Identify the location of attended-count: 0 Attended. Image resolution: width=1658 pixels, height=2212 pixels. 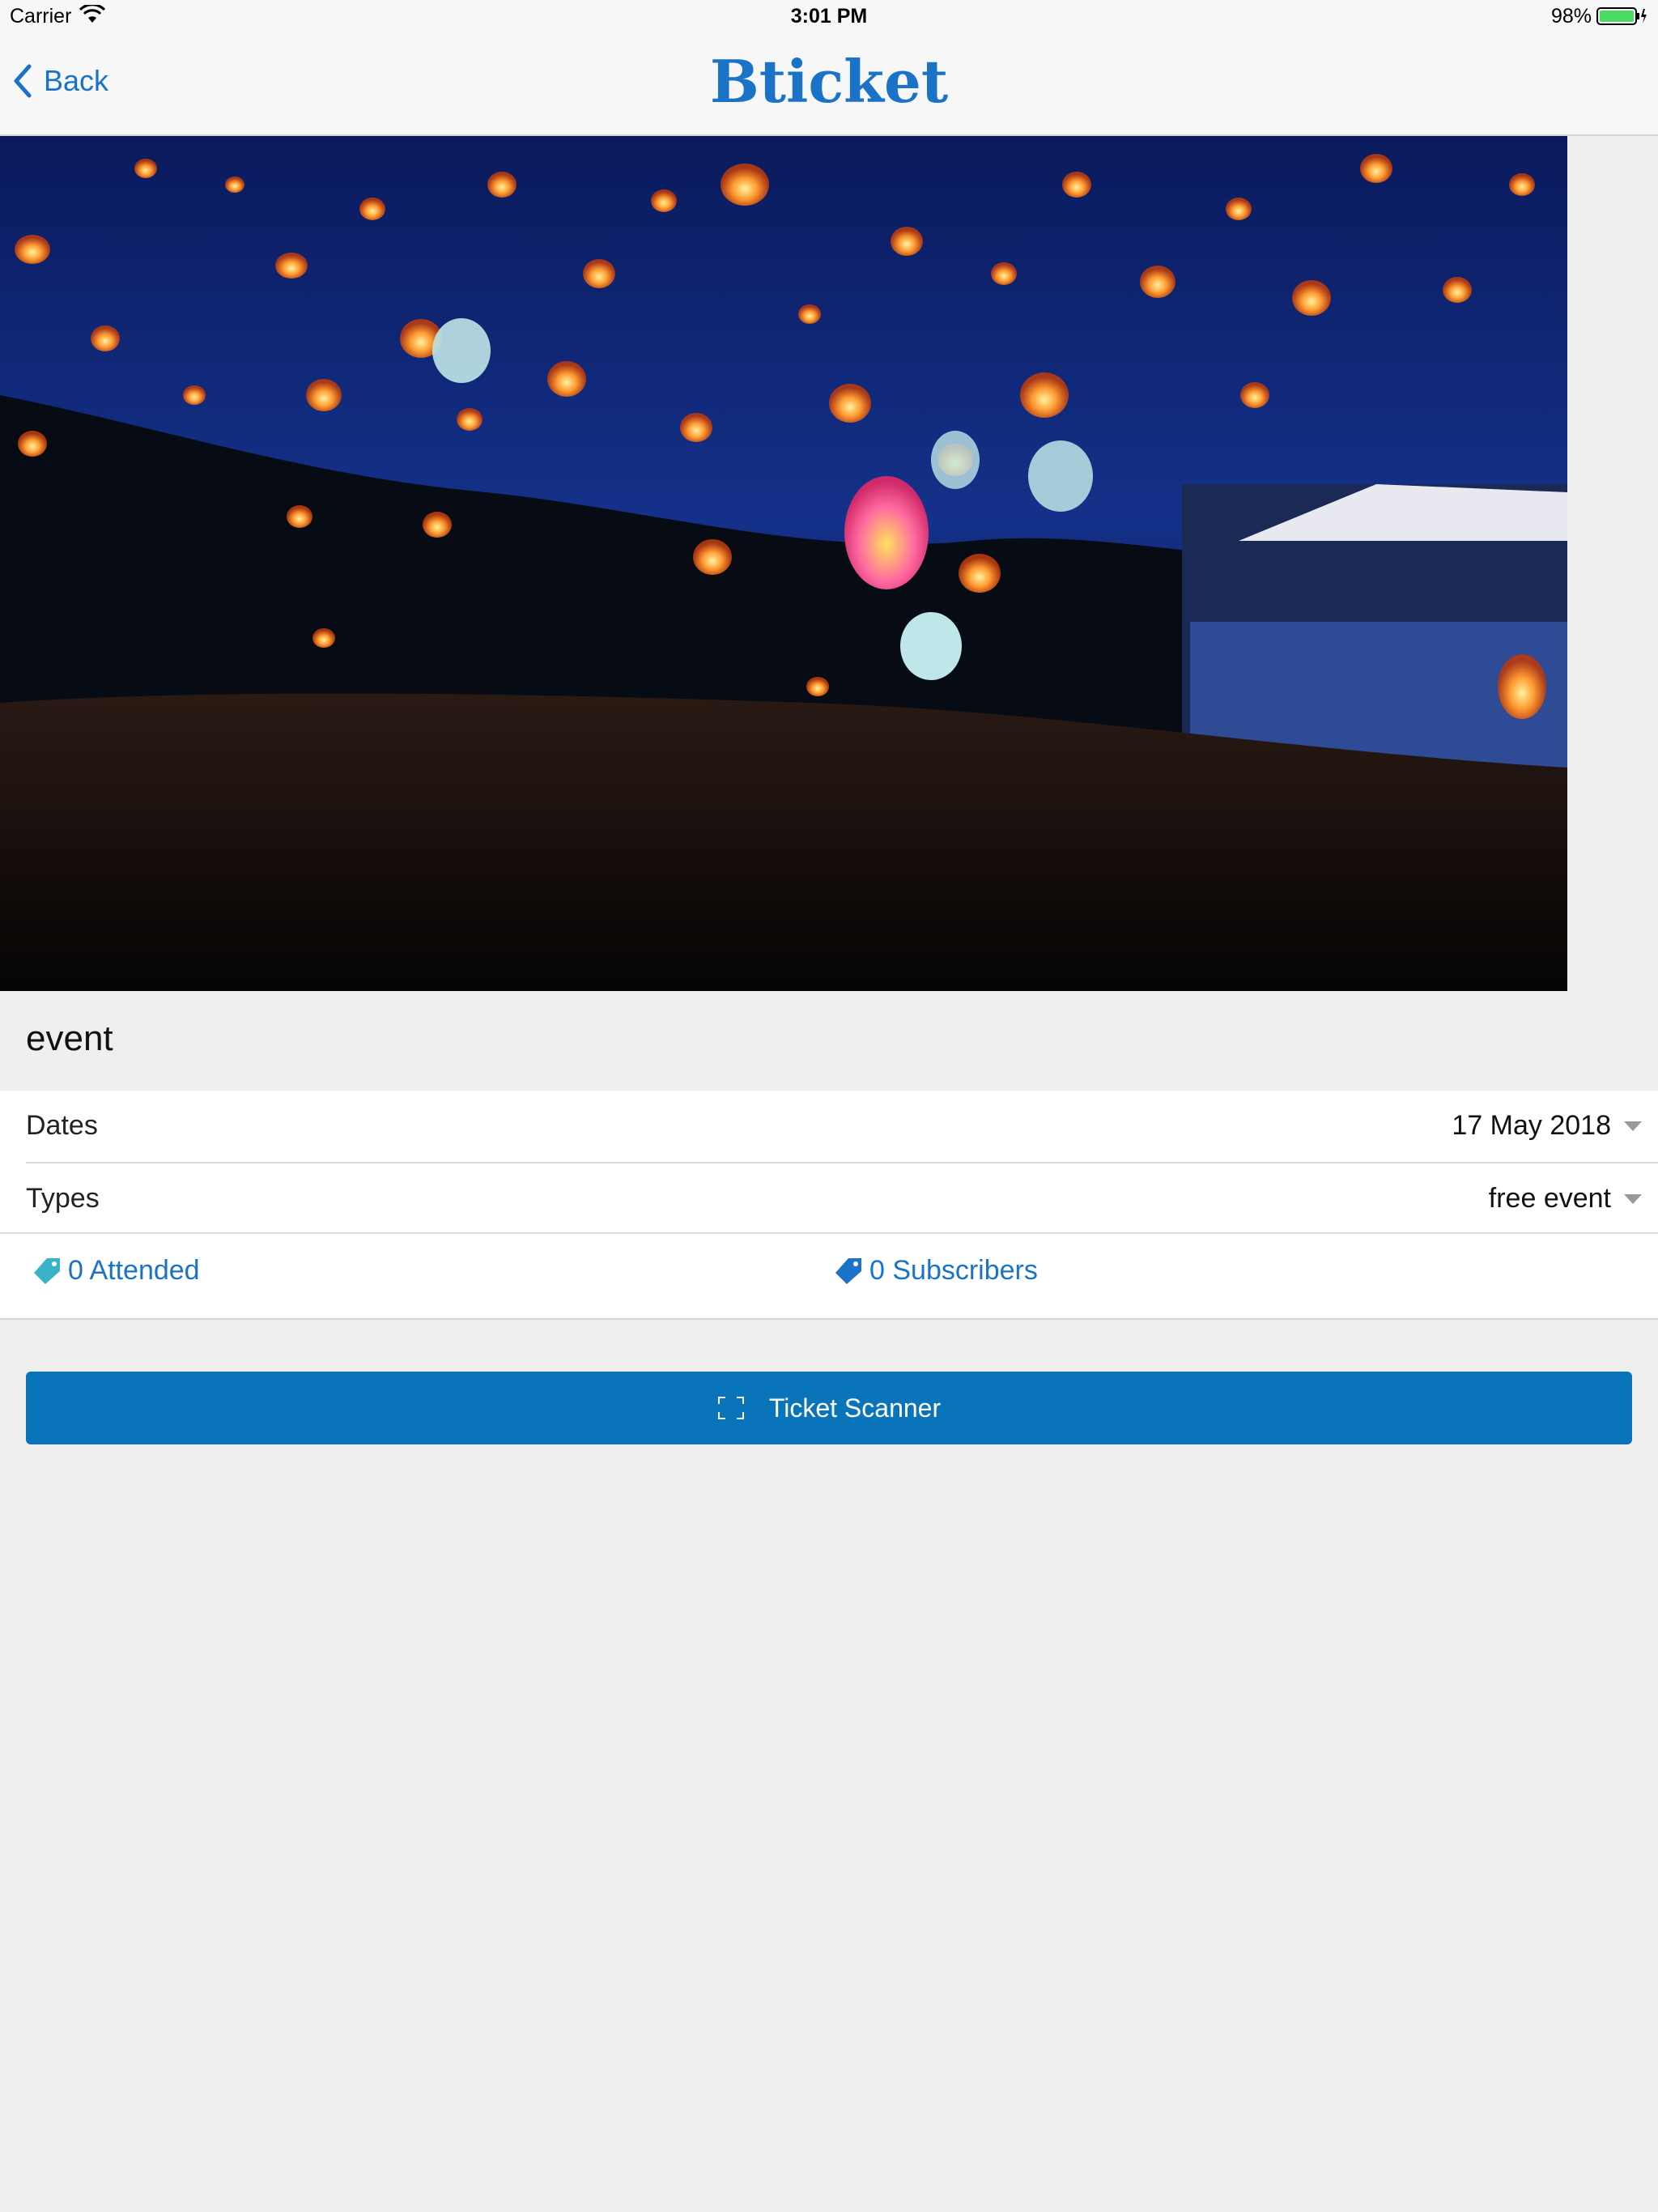
(134, 1271).